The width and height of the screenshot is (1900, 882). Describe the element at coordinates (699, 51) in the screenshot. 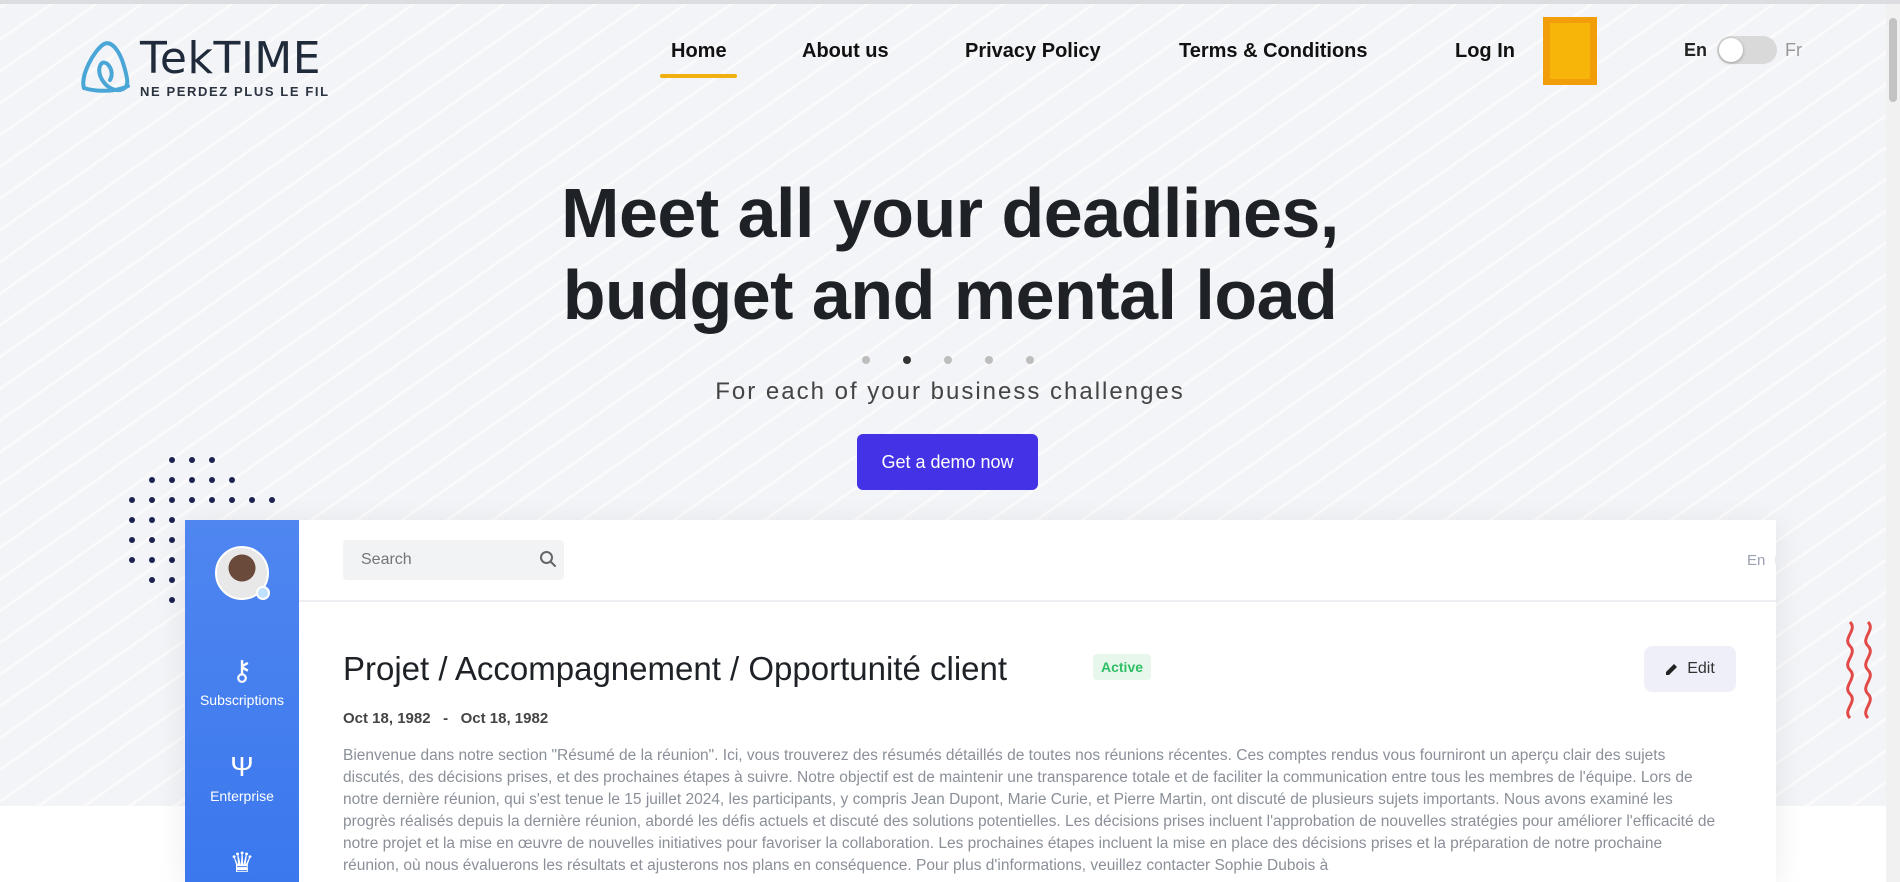

I see `nav-home: Home` at that location.